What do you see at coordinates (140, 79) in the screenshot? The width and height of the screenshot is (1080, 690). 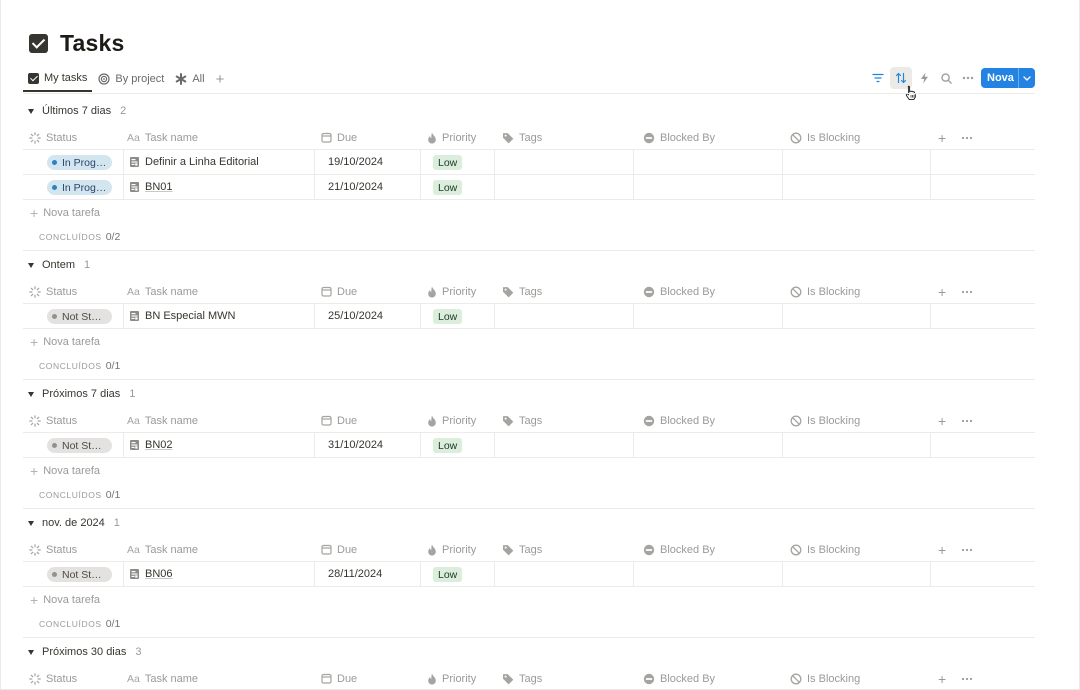 I see `tab-label: By project` at bounding box center [140, 79].